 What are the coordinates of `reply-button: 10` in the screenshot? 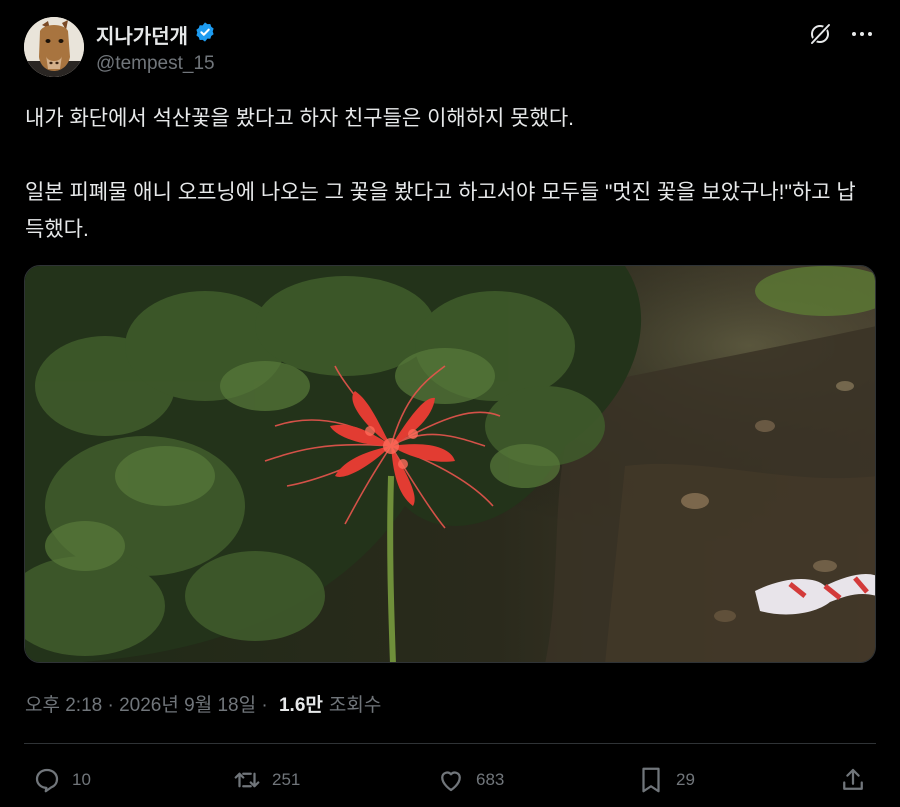 It's located at (61, 780).